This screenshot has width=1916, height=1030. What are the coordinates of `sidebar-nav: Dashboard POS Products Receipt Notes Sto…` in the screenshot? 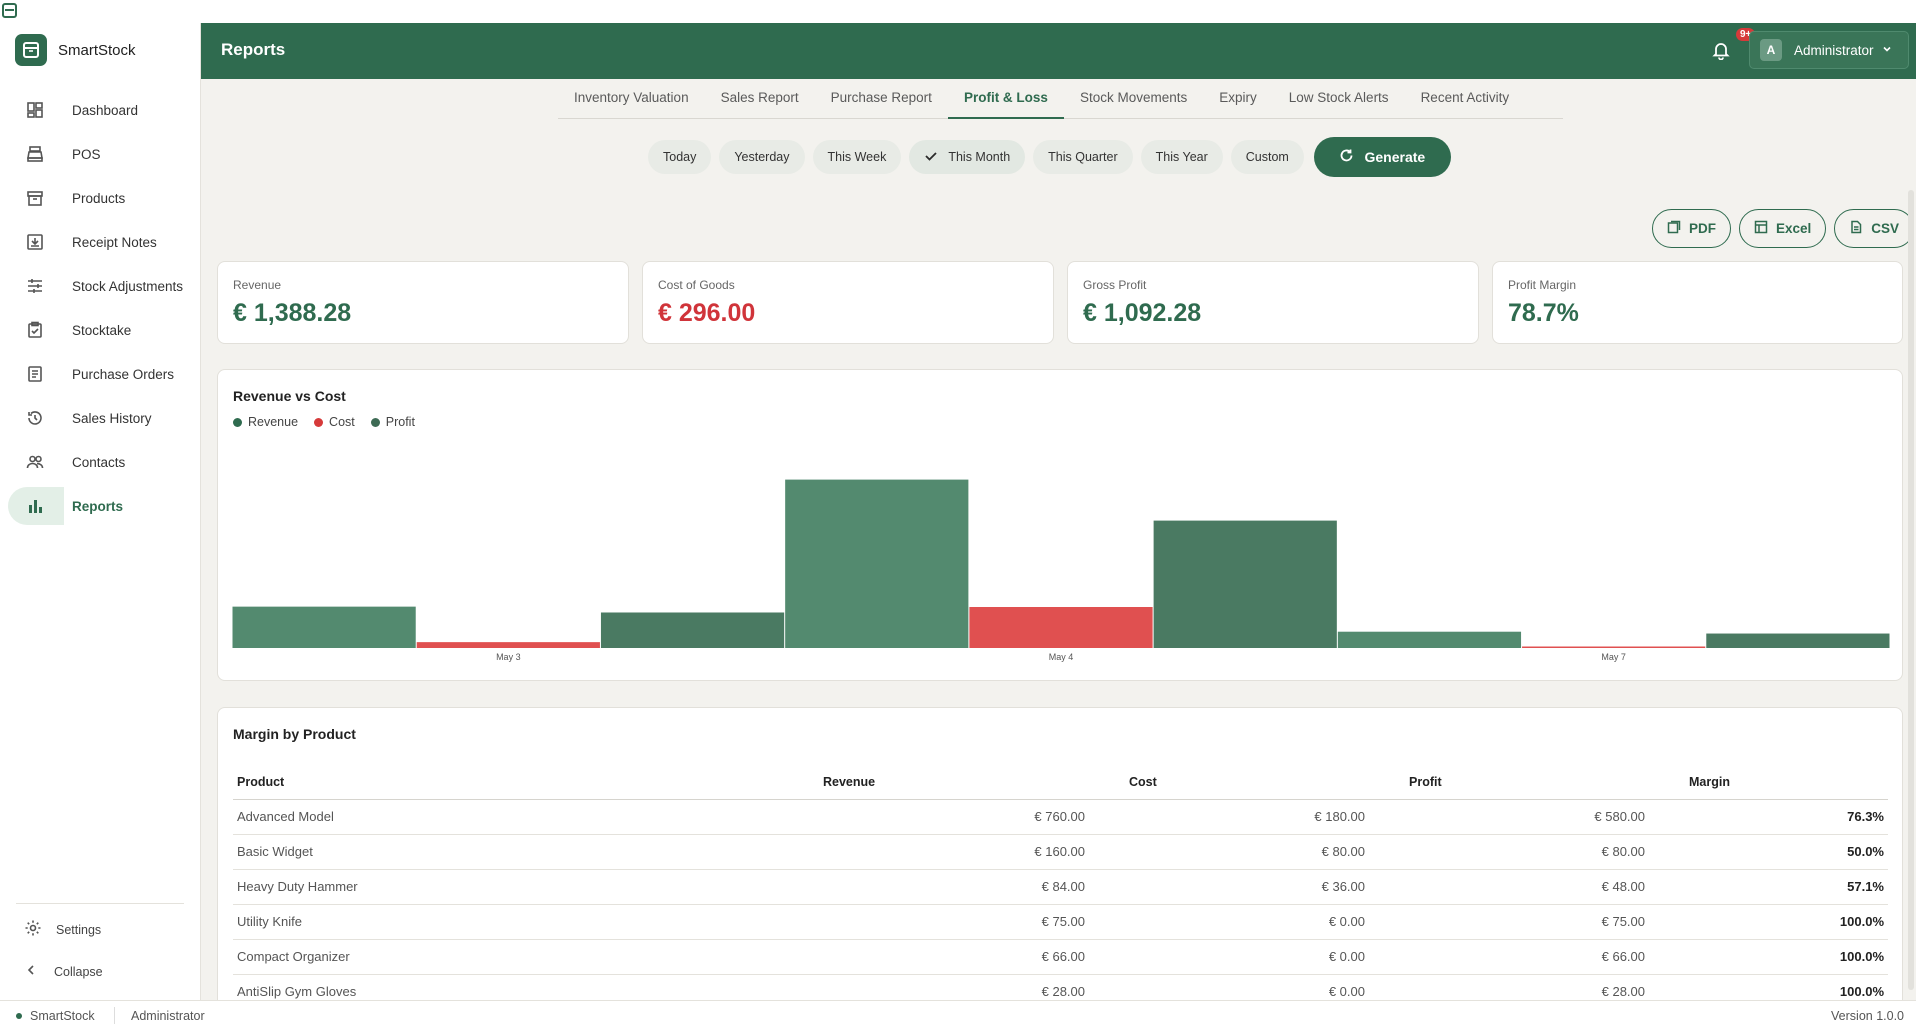 It's located at (101, 311).